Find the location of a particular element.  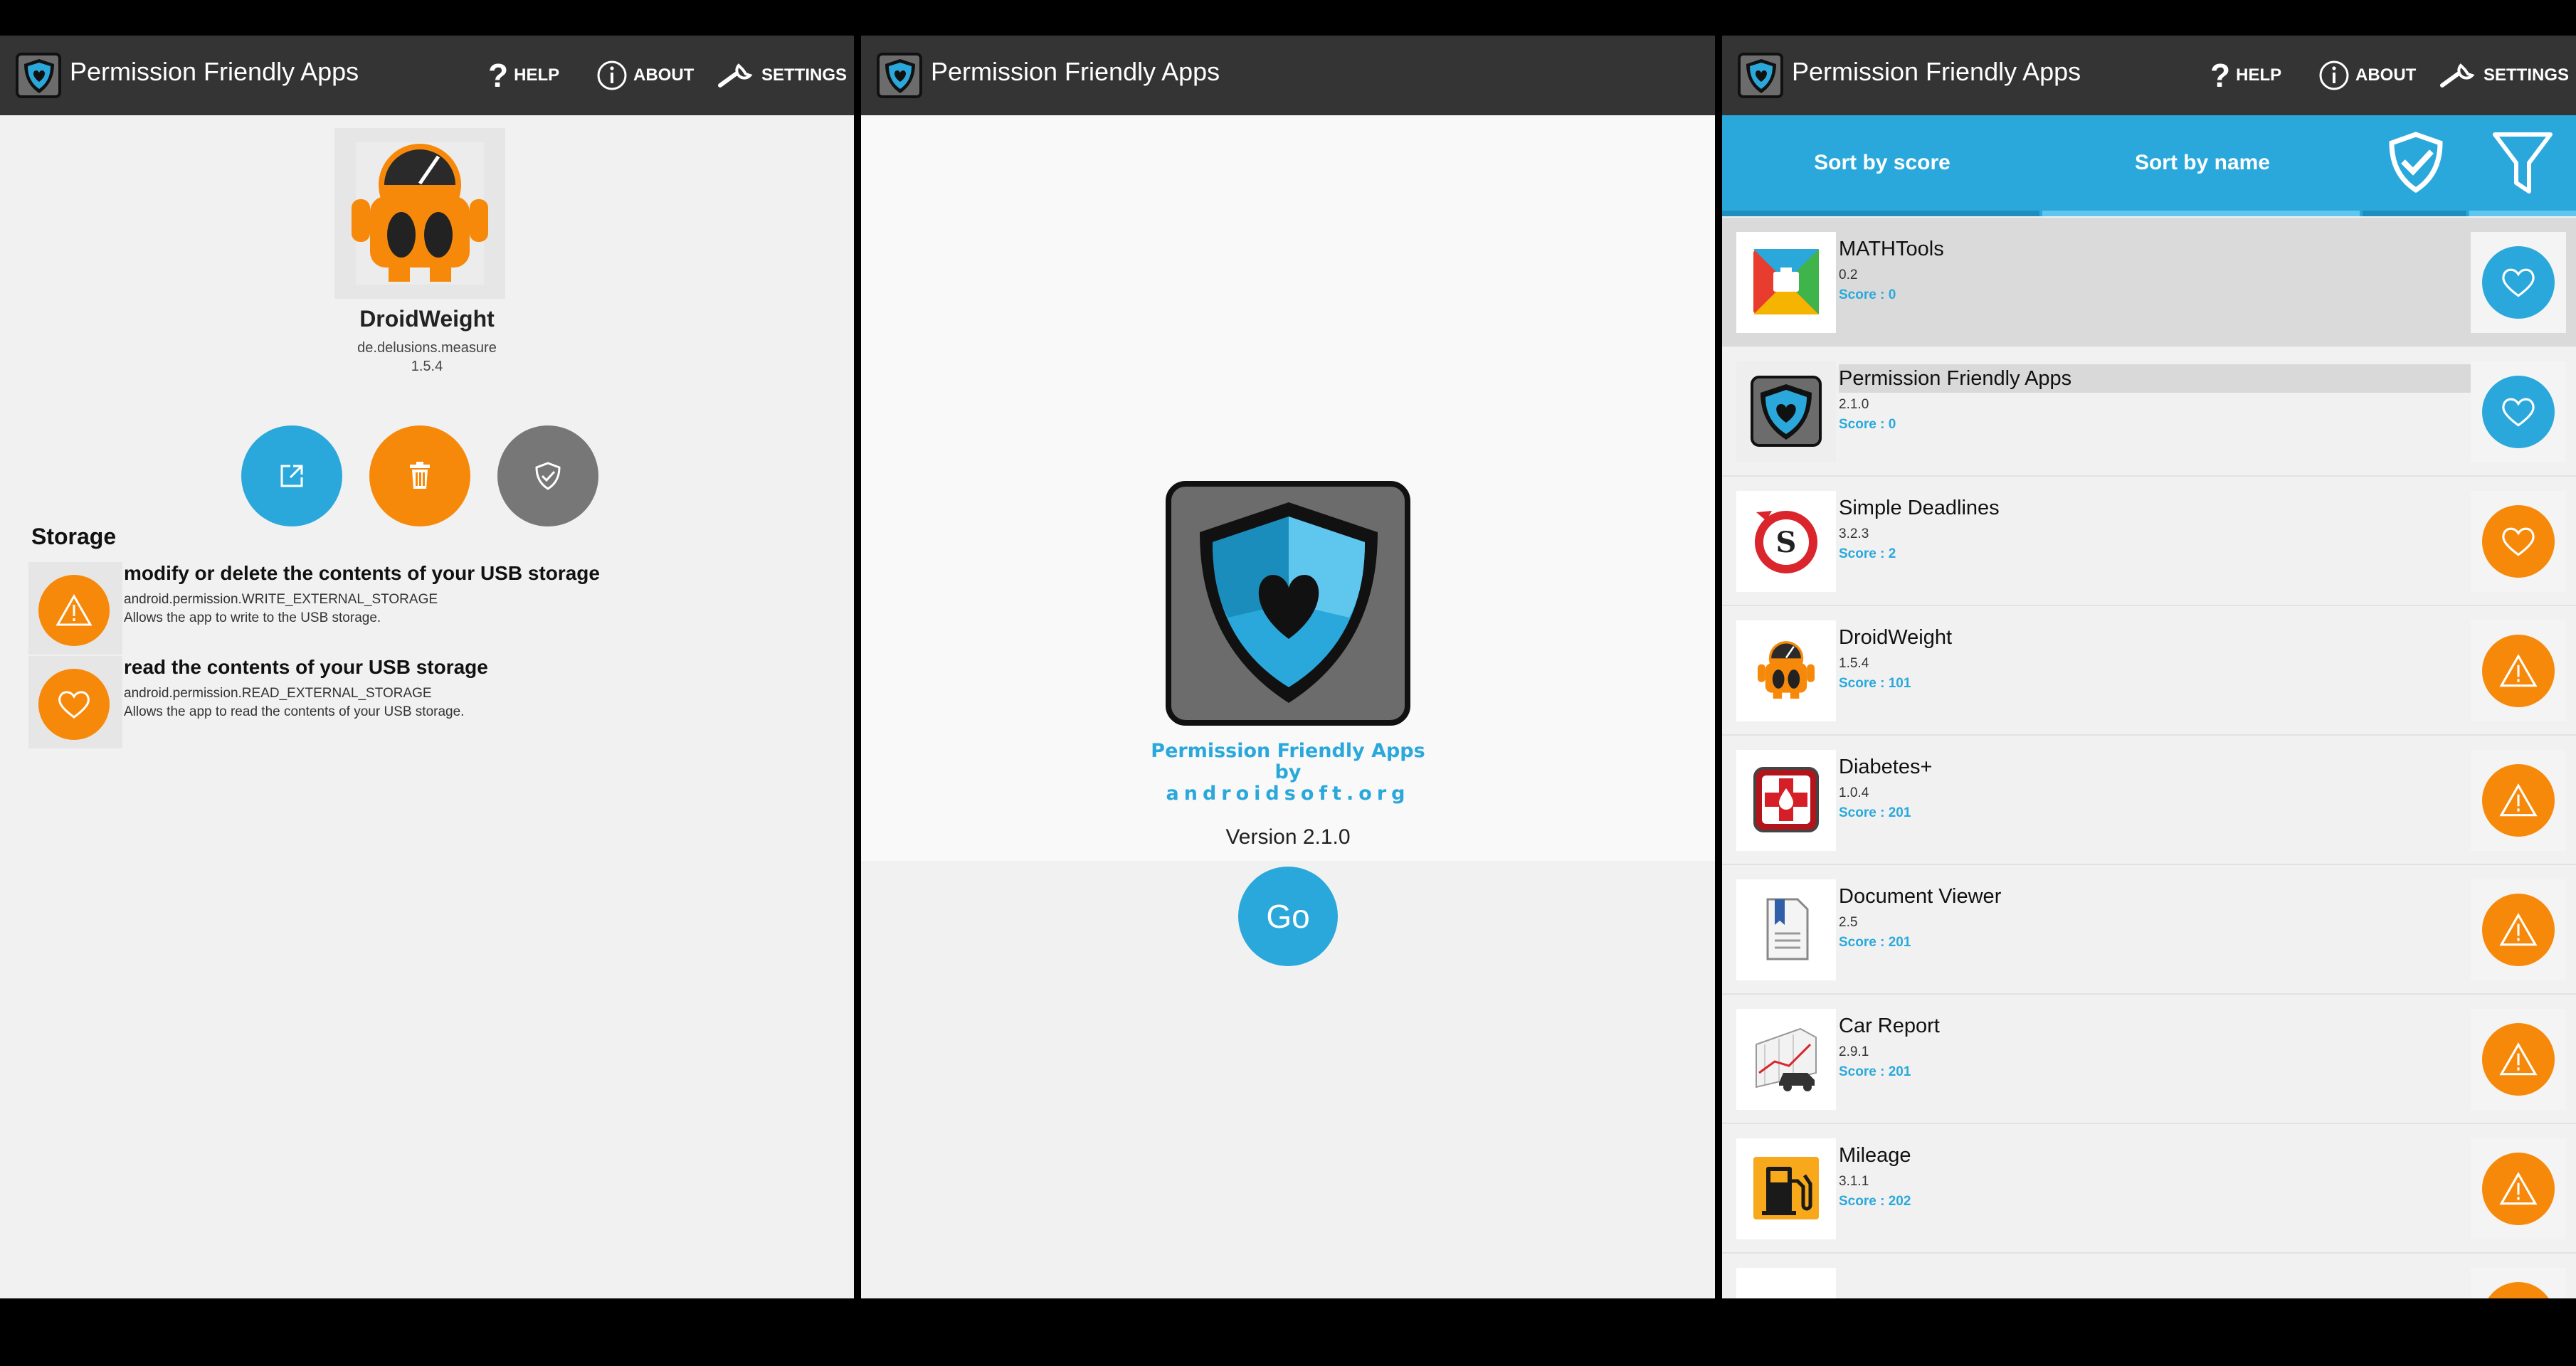

app-list-item: Permission Friendly Apps 2.1.0 Score : 0 is located at coordinates (2149, 412).